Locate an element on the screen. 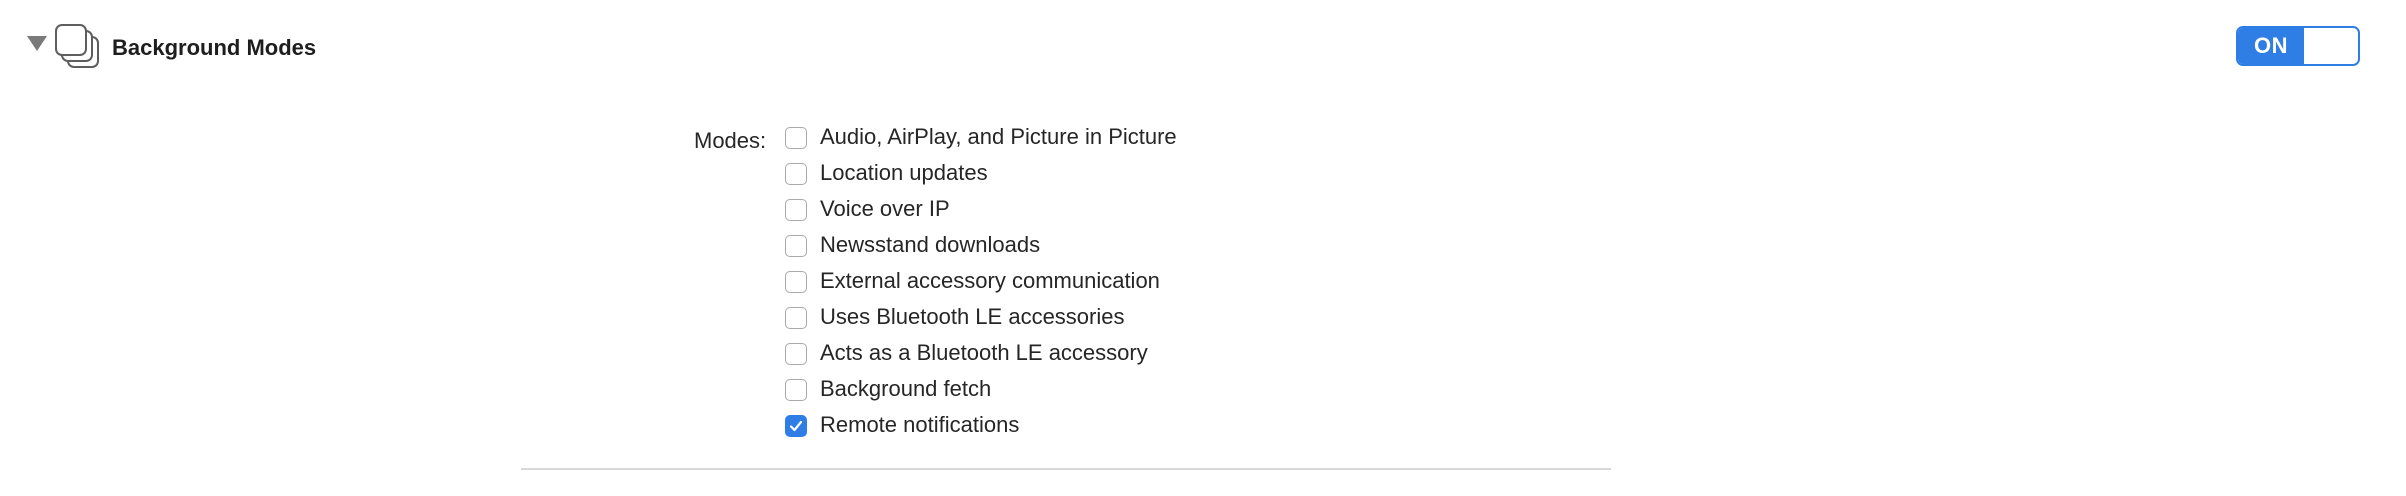  mode-option-label: Acts as a Bluetooth LE accessory is located at coordinates (984, 352).